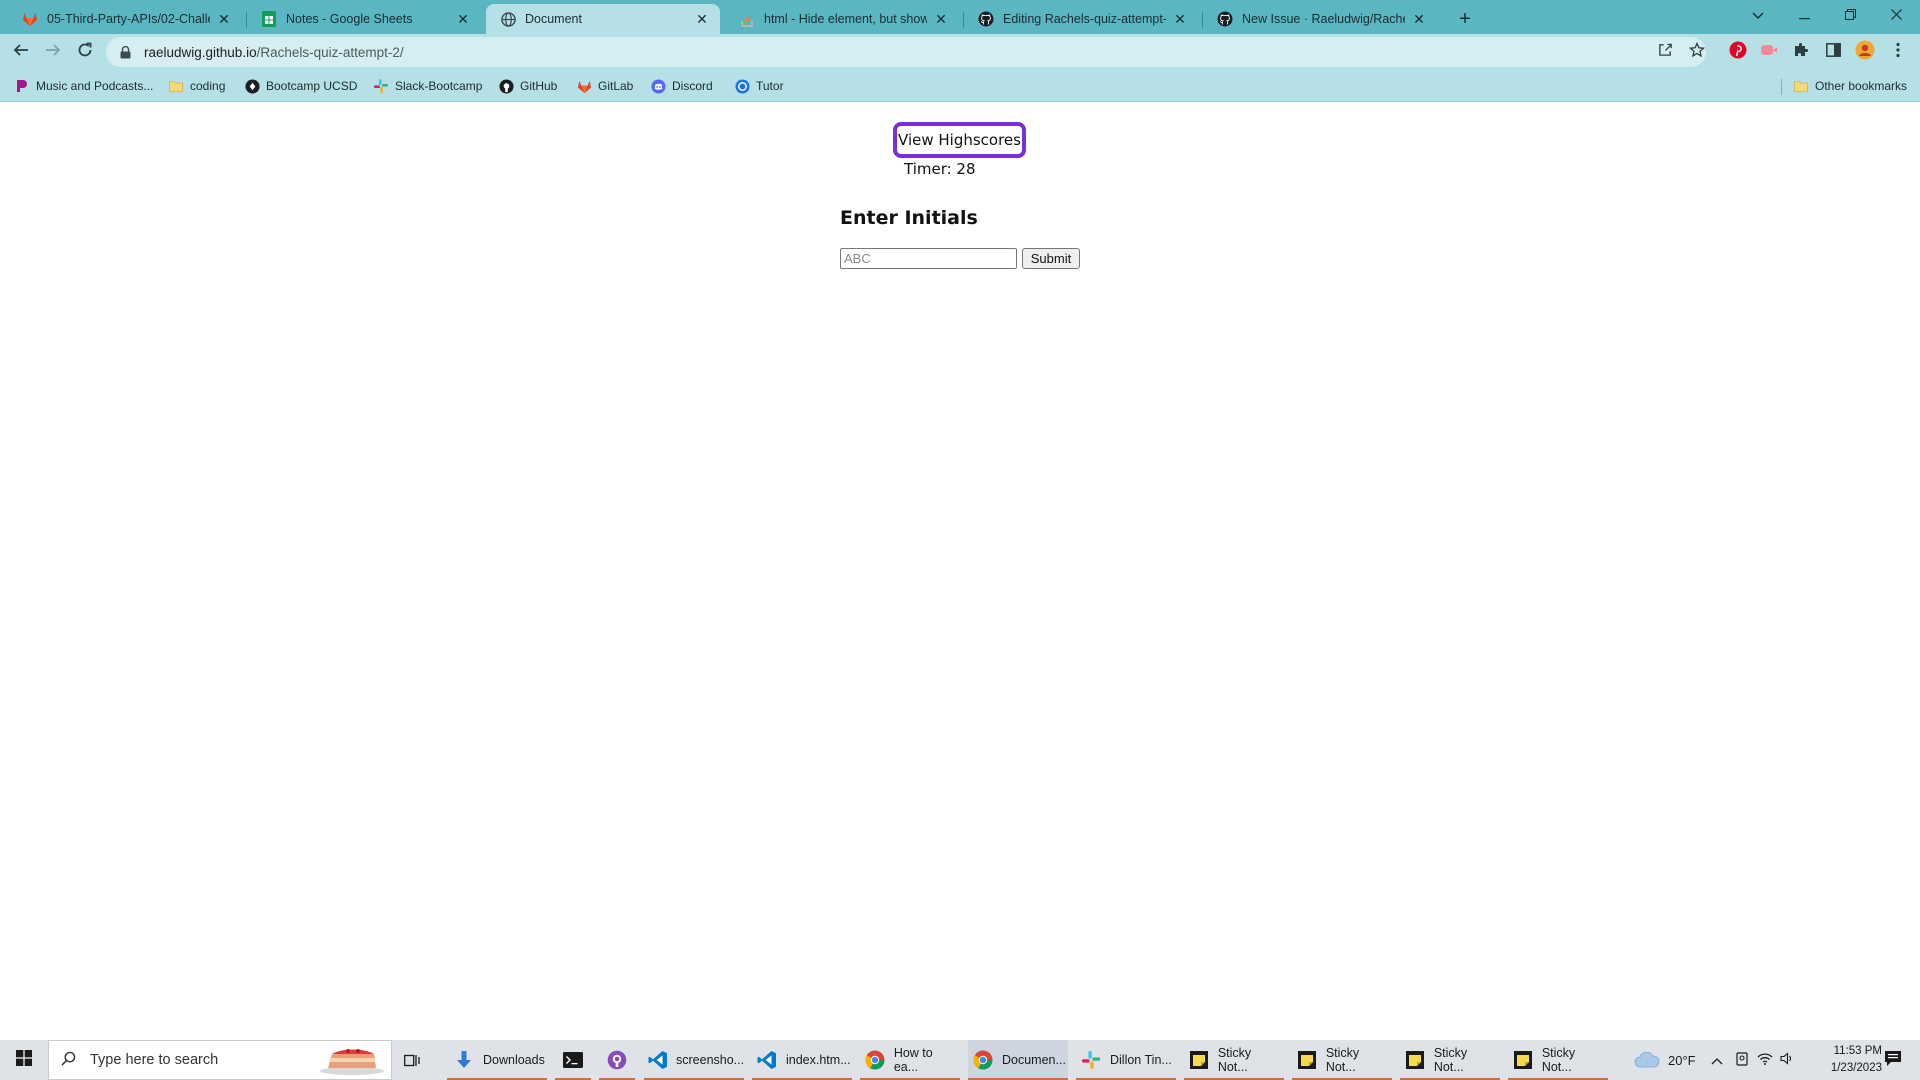 This screenshot has height=1080, width=1920. Describe the element at coordinates (1647, 1060) in the screenshot. I see `cloud-icon` at that location.